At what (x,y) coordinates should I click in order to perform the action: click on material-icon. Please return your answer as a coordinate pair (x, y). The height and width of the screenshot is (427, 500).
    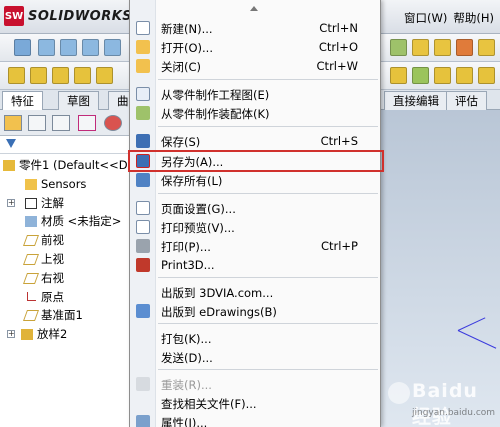
    Looking at the image, I should click on (31, 222).